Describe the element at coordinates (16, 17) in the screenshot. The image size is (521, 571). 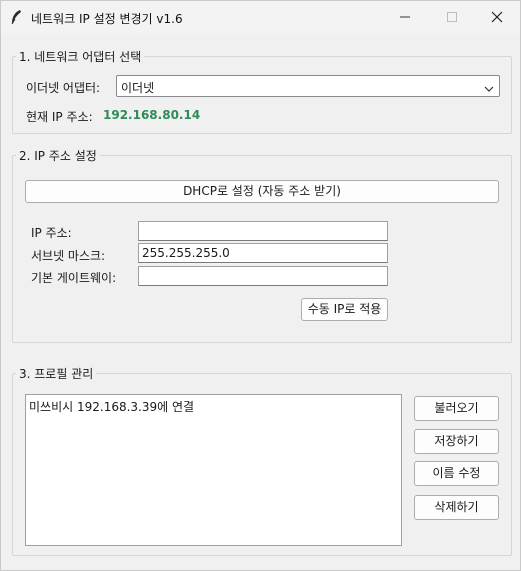
I see `feather-icon` at that location.